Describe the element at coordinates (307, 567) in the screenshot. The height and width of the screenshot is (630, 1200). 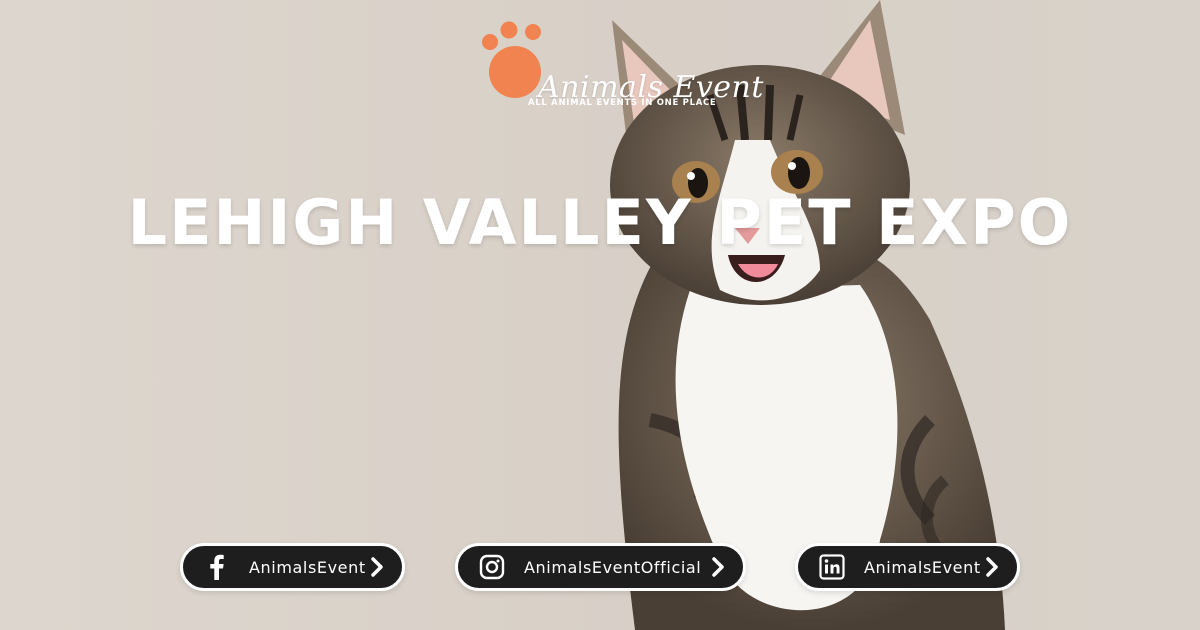
I see `facebook-handle: AnimalsEvent` at that location.